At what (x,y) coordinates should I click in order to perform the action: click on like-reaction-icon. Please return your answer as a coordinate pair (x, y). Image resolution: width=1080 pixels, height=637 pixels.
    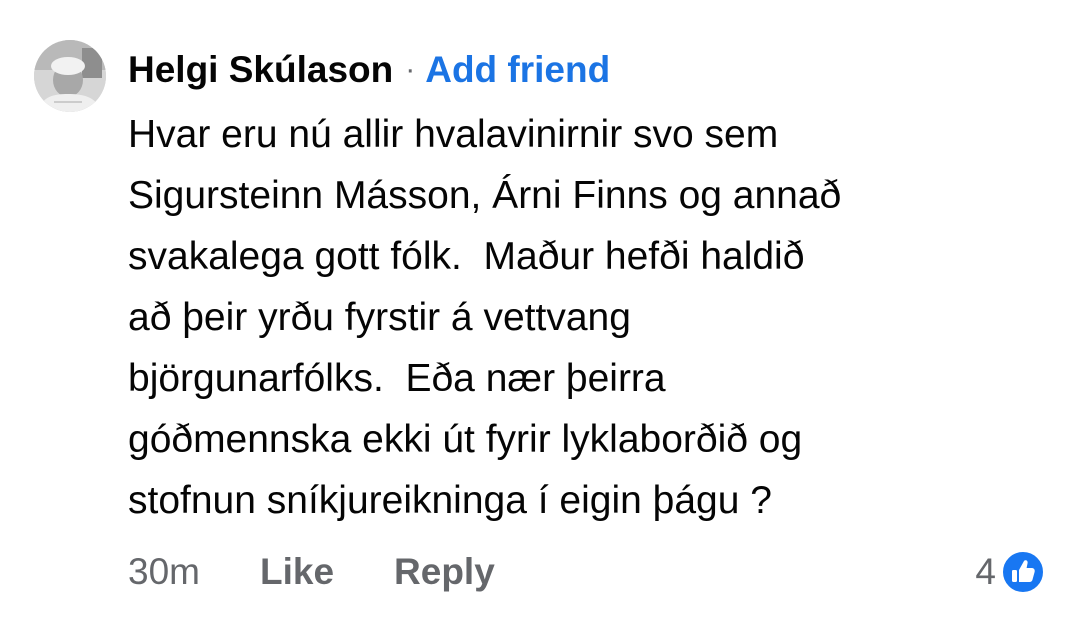
    Looking at the image, I should click on (1023, 572).